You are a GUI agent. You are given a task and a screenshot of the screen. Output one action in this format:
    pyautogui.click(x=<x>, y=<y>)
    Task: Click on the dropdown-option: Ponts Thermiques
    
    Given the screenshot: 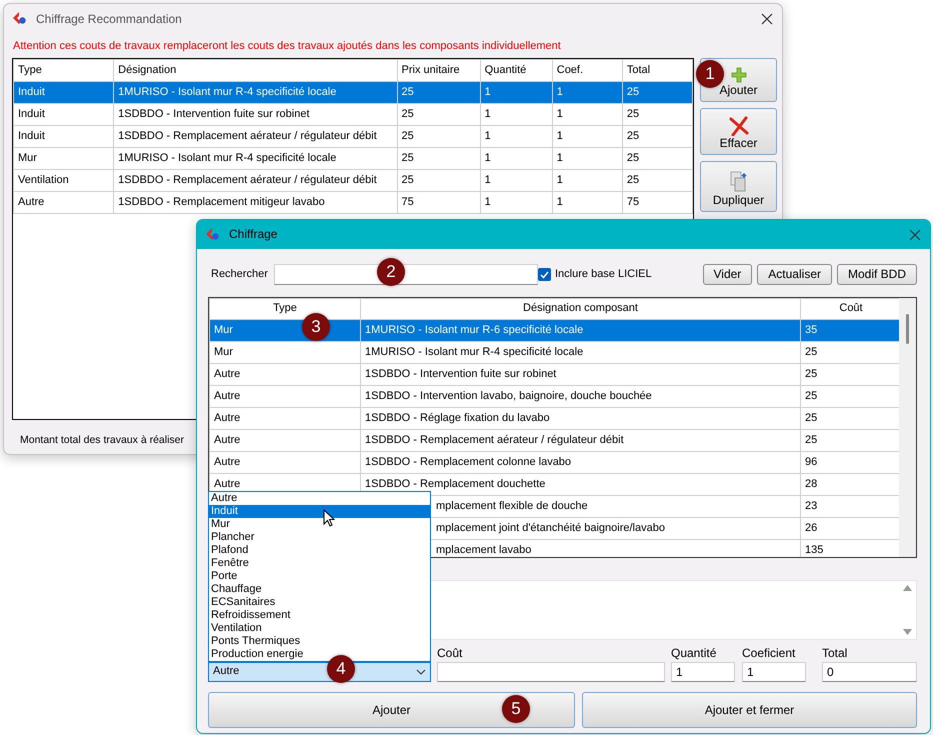 What is the action you would take?
    pyautogui.click(x=319, y=641)
    